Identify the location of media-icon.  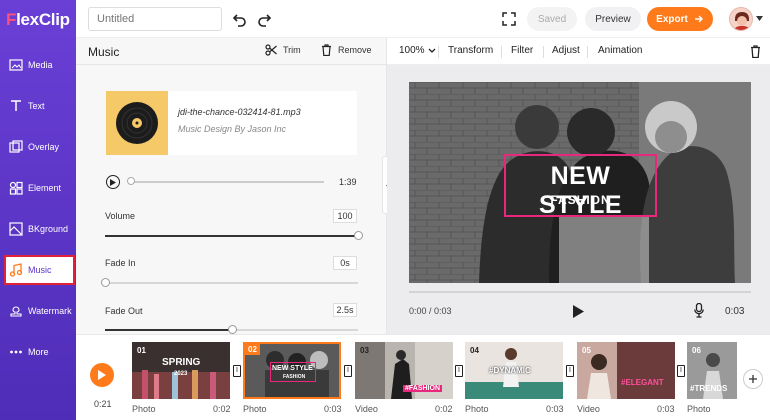
(16, 65).